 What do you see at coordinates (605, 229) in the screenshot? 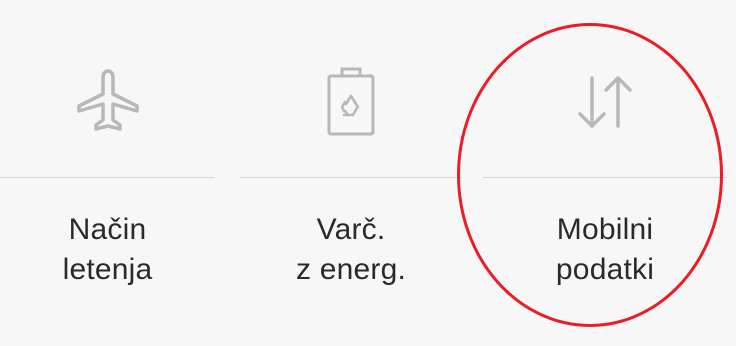
I see `tile-label-line1: Mobilni` at bounding box center [605, 229].